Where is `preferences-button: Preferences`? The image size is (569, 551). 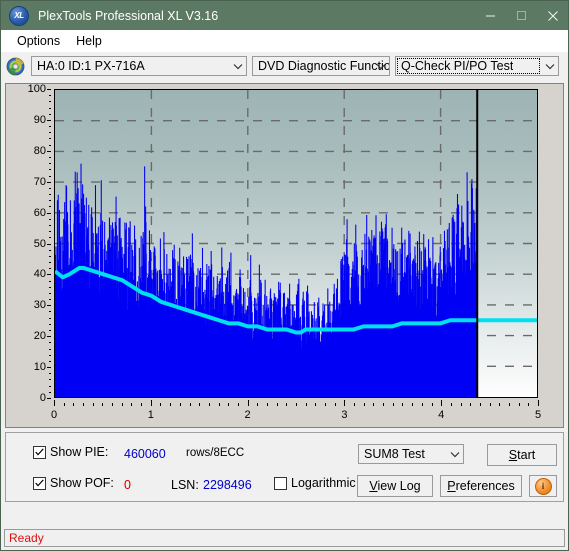
preferences-button: Preferences is located at coordinates (481, 486).